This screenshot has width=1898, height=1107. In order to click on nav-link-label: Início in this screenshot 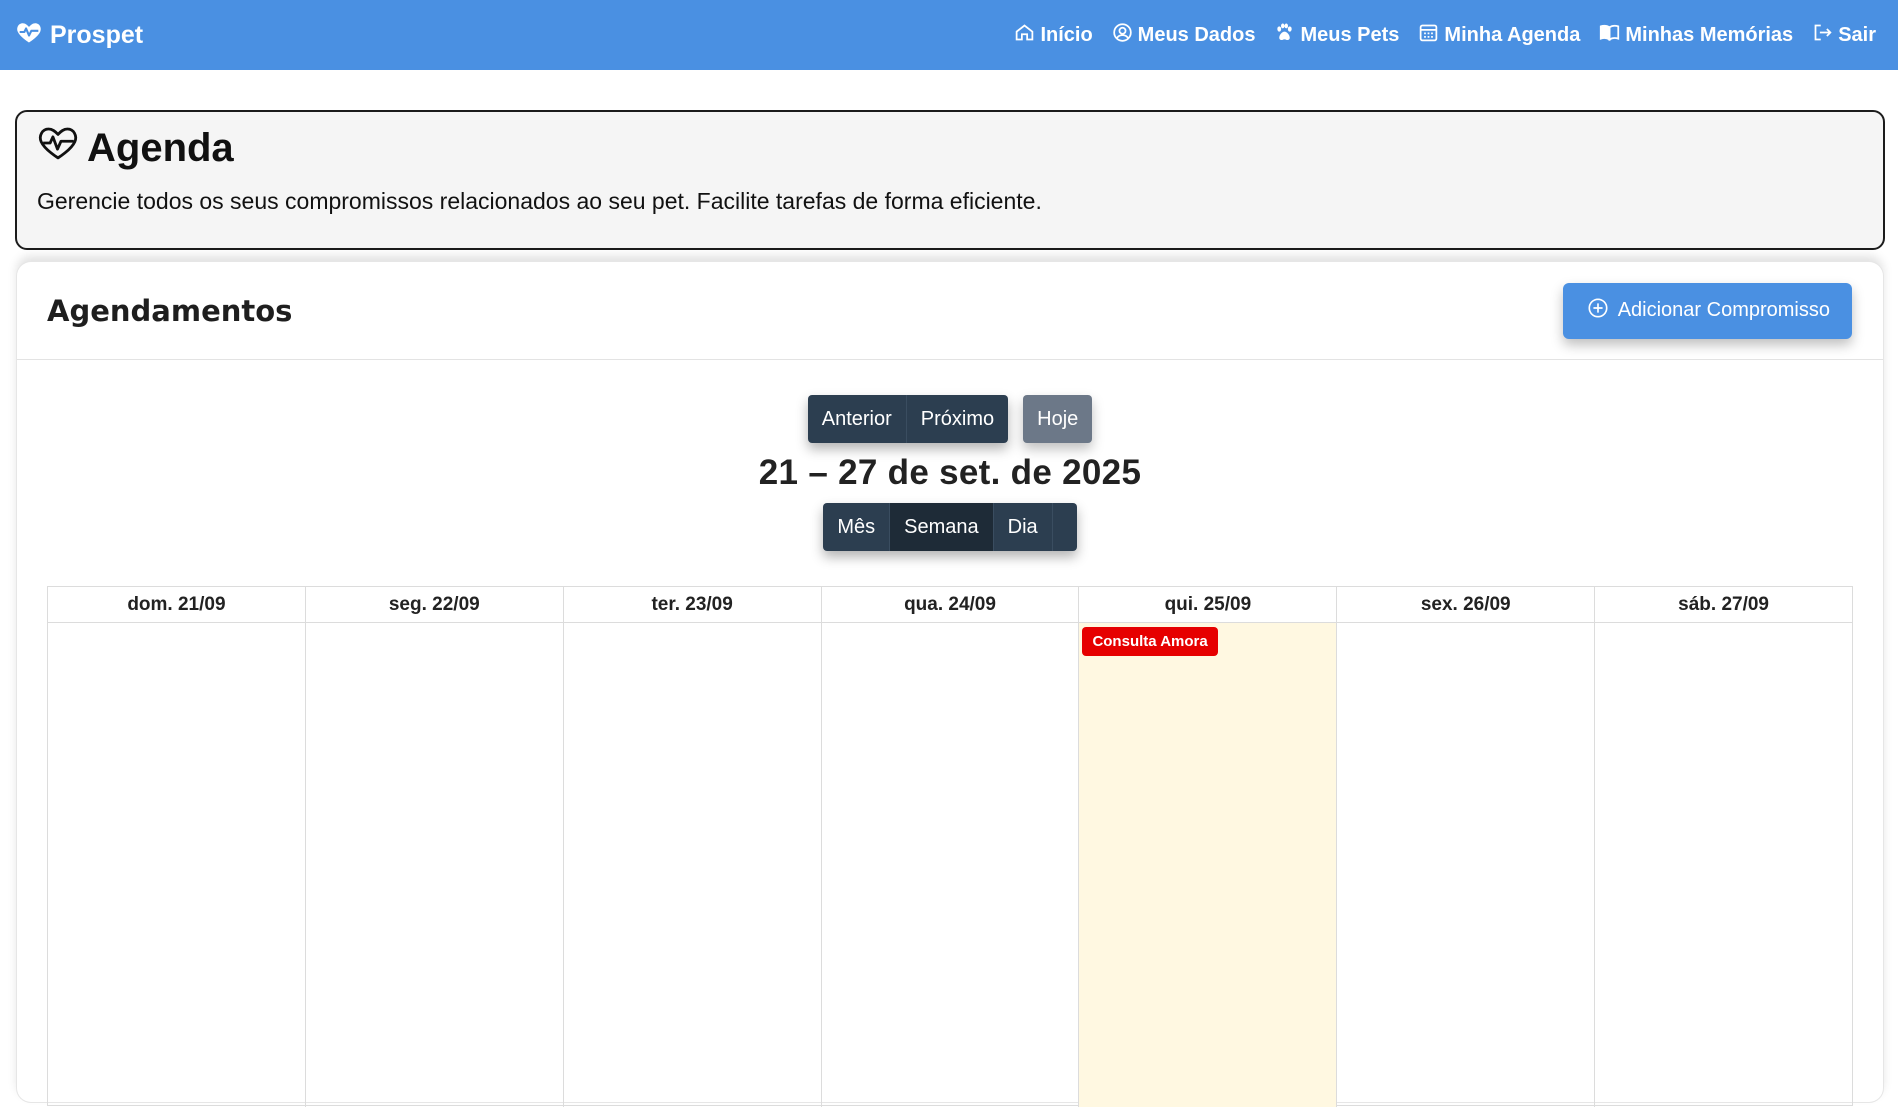, I will do `click(1066, 34)`.